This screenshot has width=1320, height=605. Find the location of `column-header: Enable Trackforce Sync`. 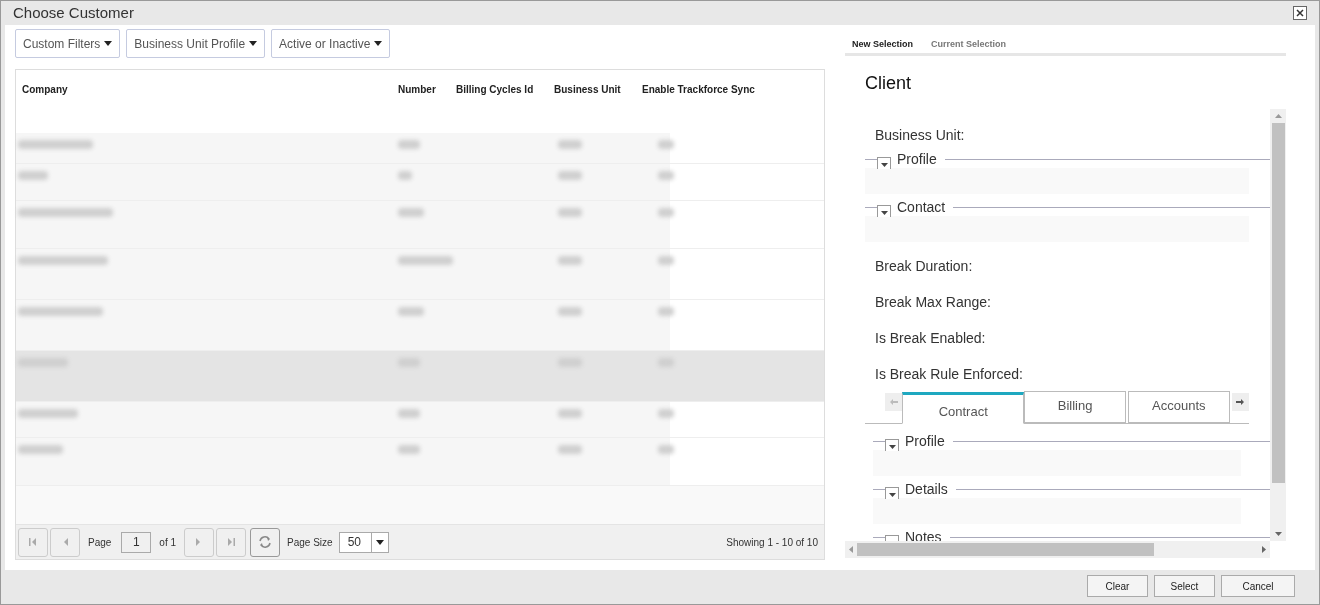

column-header: Enable Trackforce Sync is located at coordinates (707, 89).